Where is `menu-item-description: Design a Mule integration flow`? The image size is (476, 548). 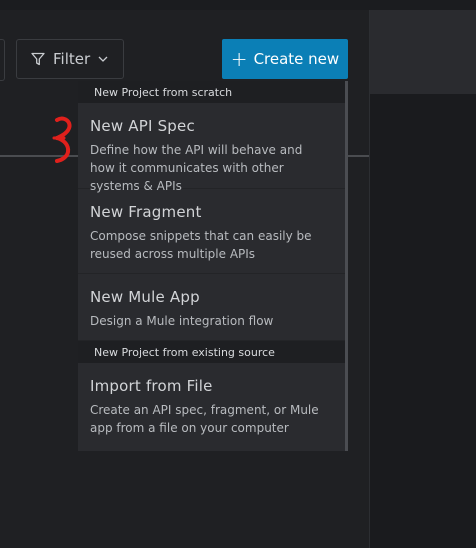
menu-item-description: Design a Mule integration flow is located at coordinates (182, 321).